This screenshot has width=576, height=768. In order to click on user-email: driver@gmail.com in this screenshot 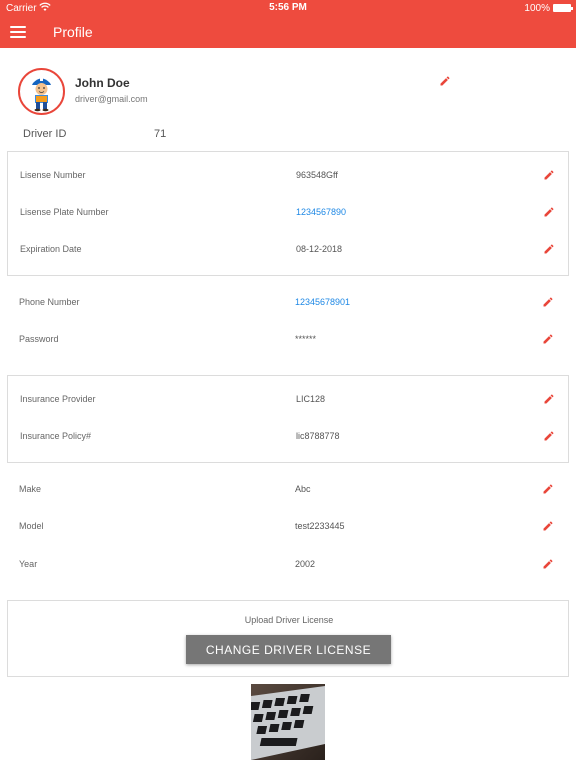, I will do `click(111, 99)`.